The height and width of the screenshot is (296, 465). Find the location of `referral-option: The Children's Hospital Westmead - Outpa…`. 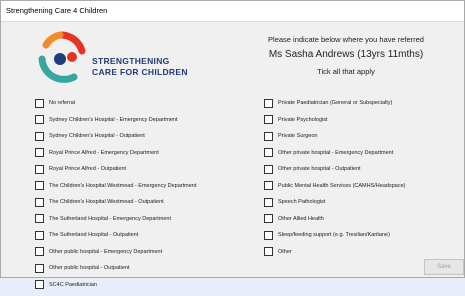

referral-option: The Children's Hospital Westmead - Outpa… is located at coordinates (115, 202).